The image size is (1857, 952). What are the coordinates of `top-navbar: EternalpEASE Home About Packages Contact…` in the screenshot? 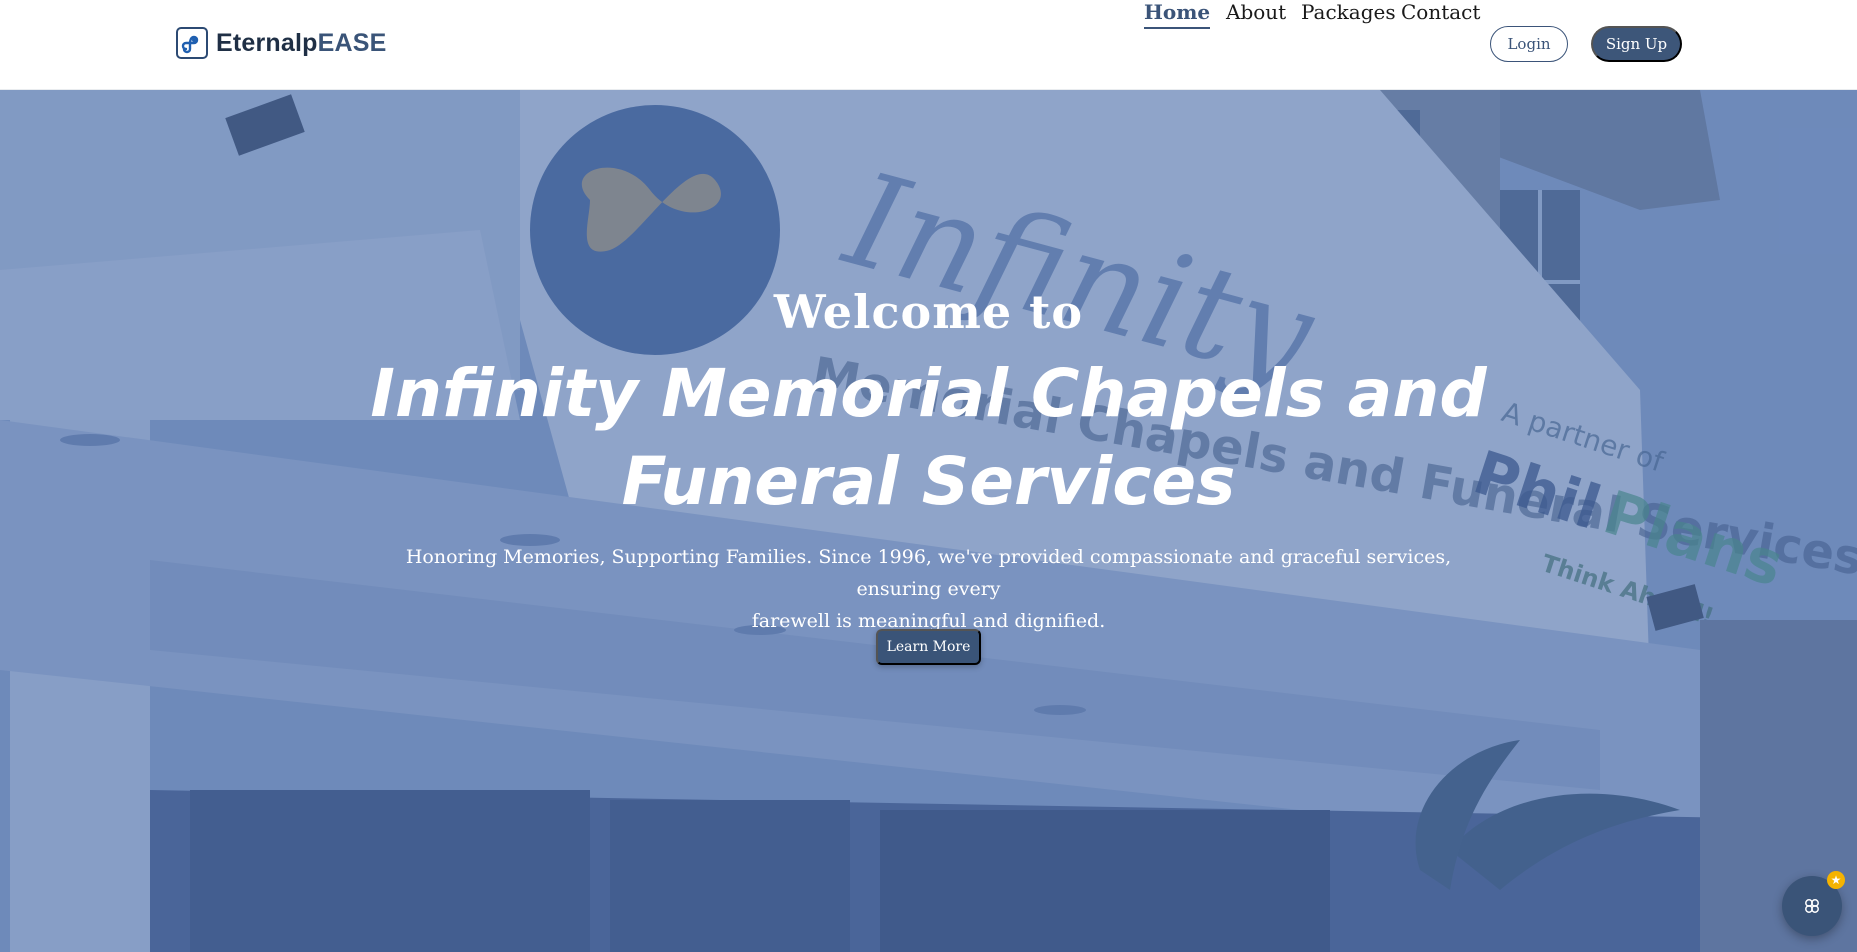 It's located at (928, 45).